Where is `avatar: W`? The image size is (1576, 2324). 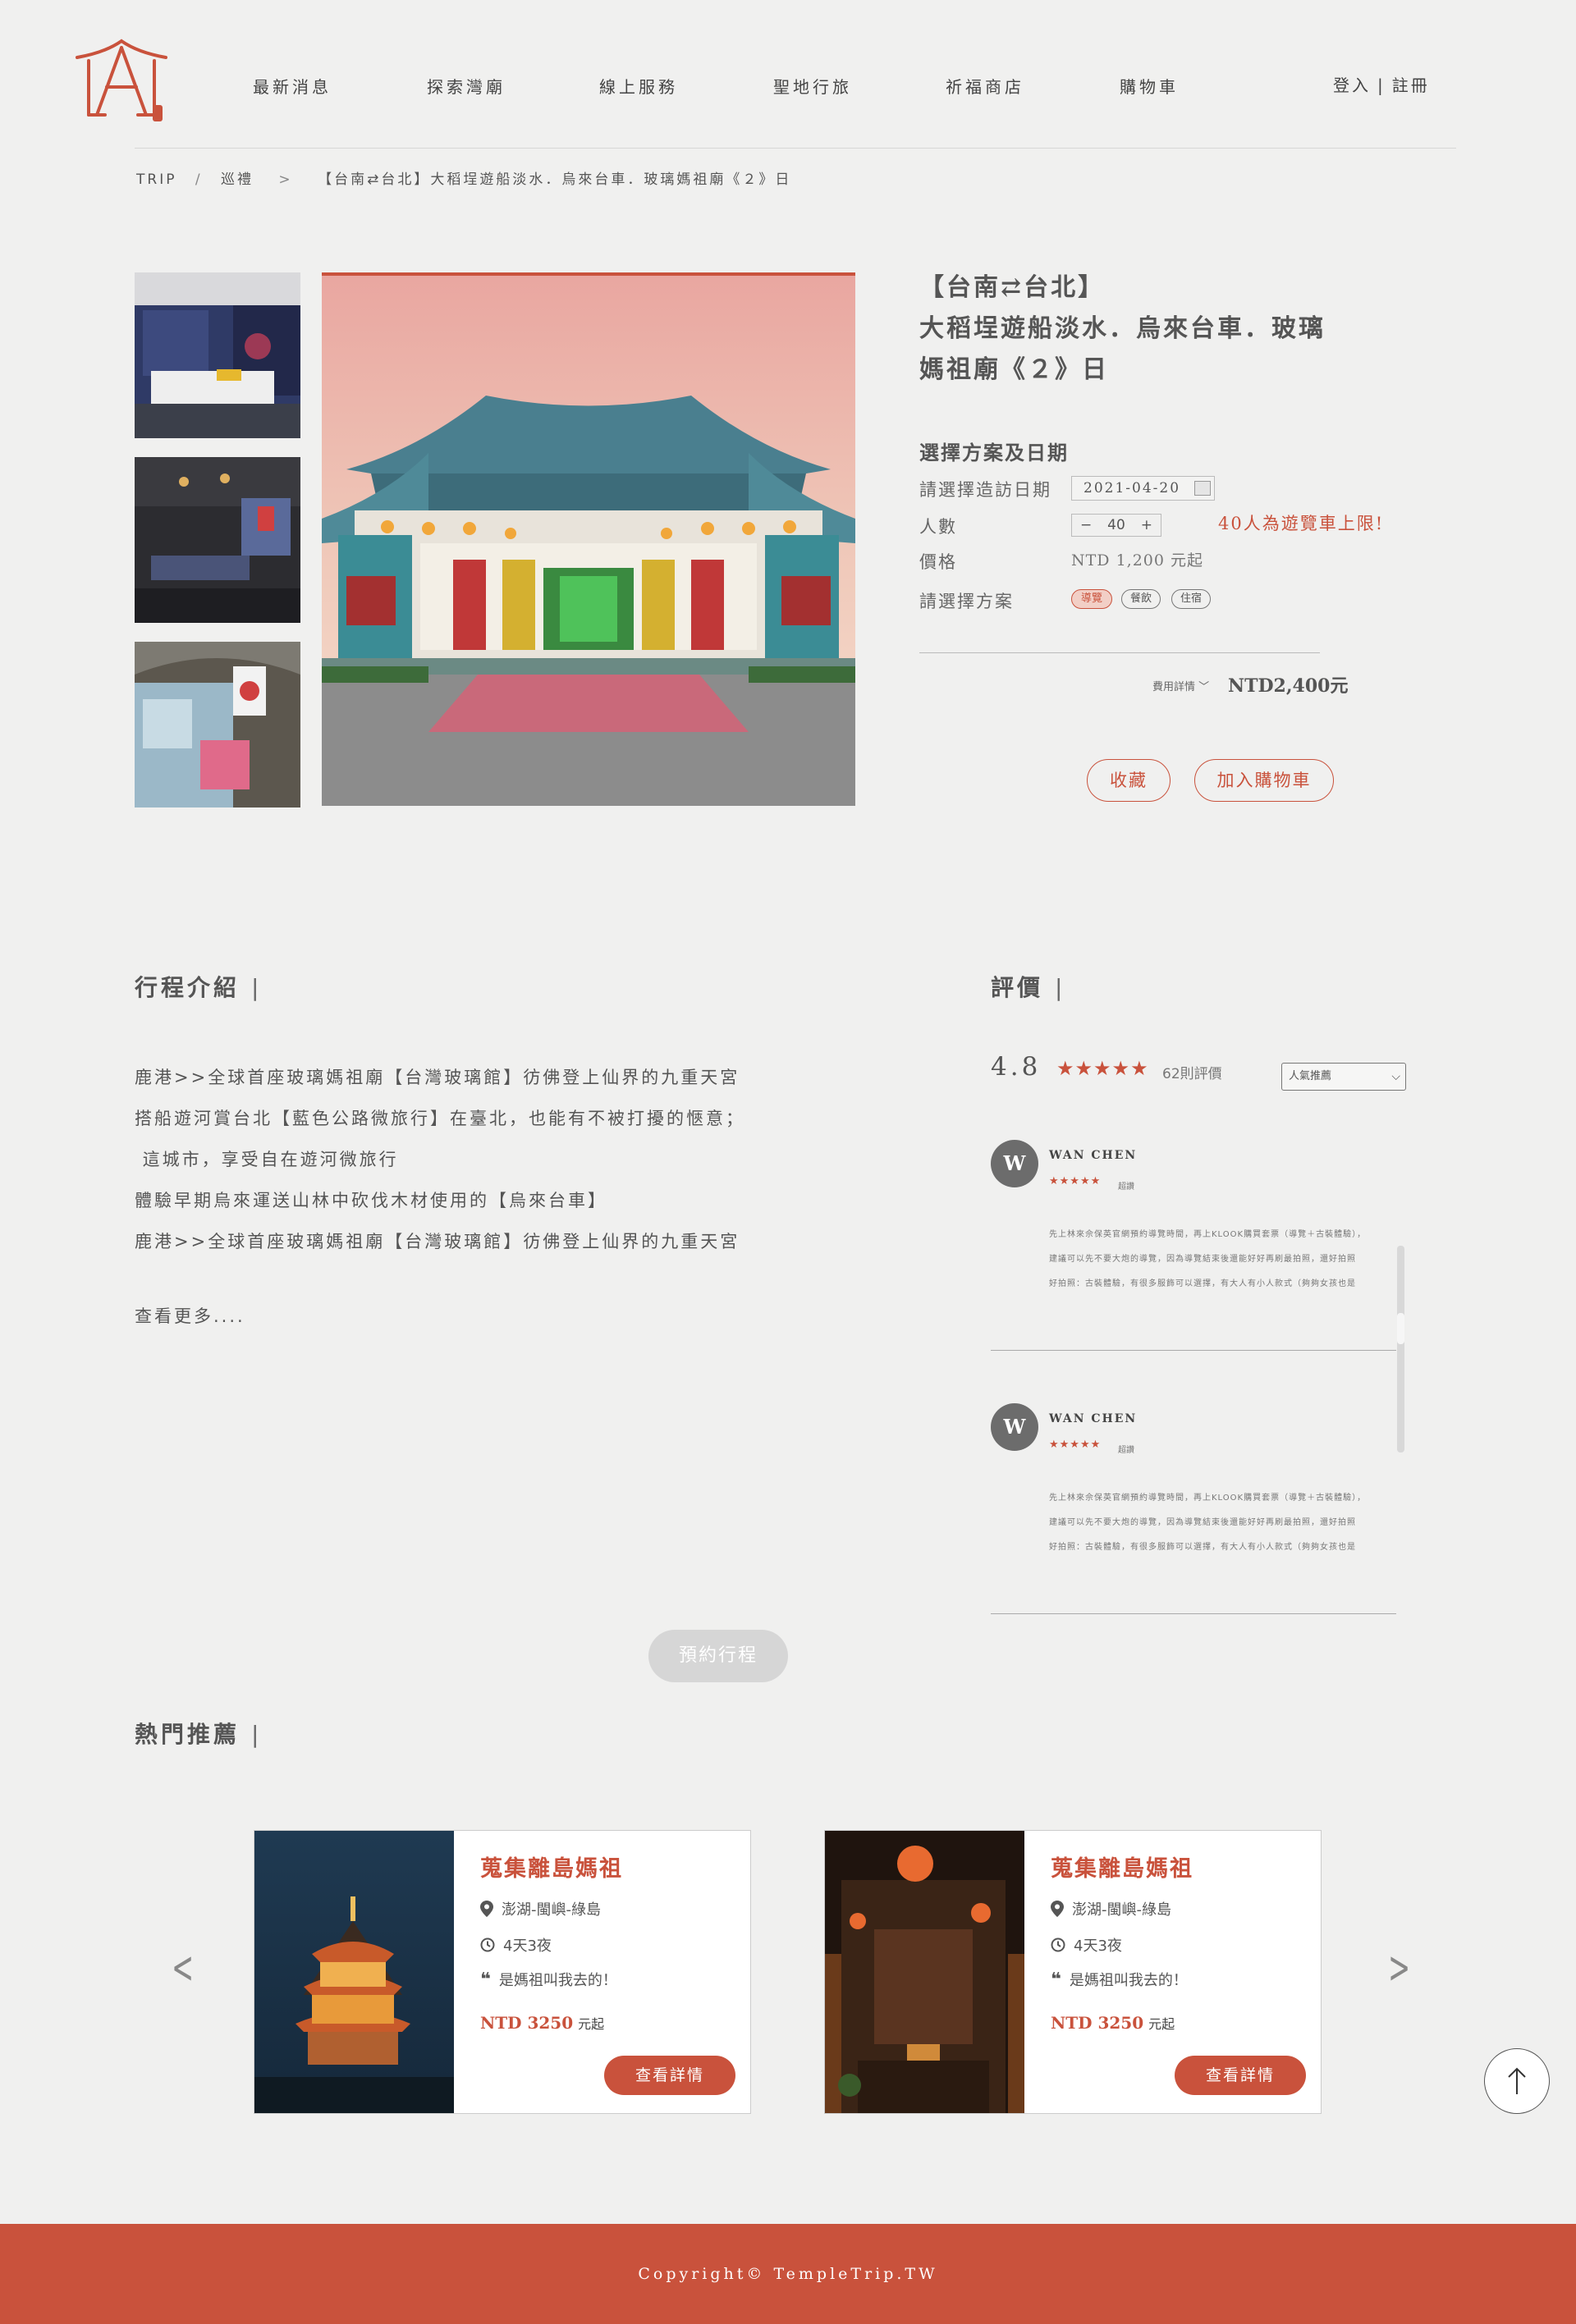 avatar: W is located at coordinates (1014, 1427).